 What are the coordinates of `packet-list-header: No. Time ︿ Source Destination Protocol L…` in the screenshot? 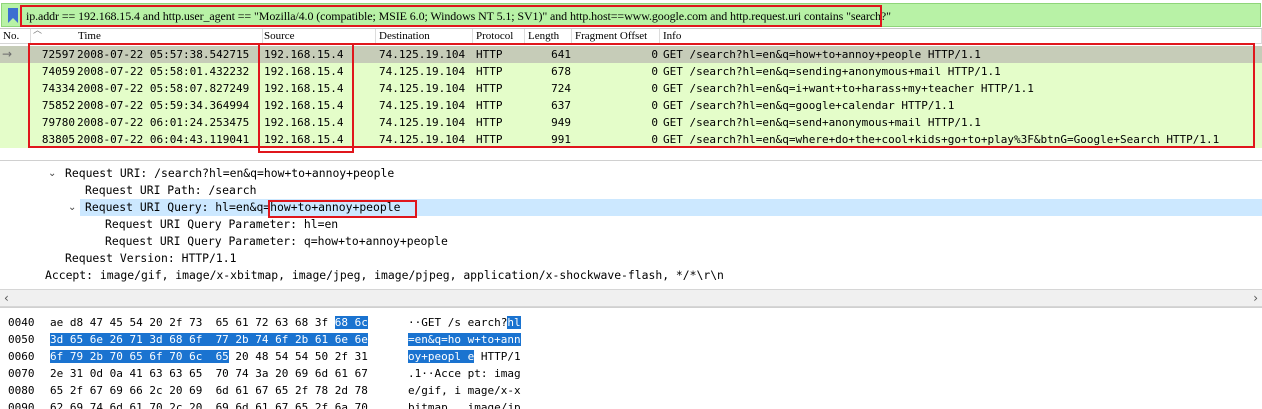 It's located at (631, 34).